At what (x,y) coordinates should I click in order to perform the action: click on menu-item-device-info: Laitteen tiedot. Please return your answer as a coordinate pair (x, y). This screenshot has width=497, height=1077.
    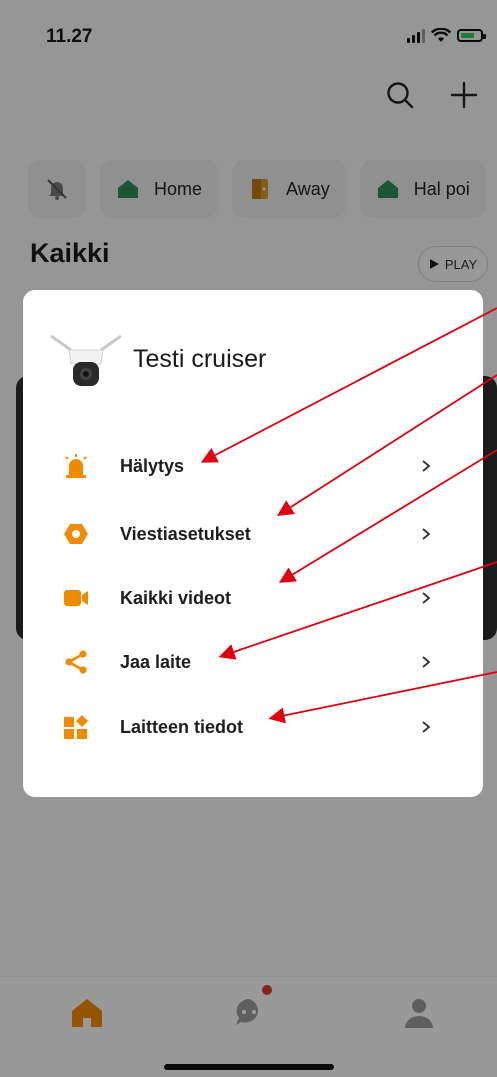
    Looking at the image, I should click on (253, 727).